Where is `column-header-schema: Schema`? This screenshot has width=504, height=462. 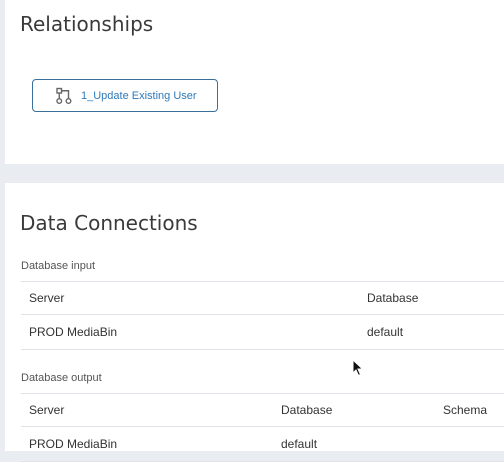 column-header-schema: Schema is located at coordinates (465, 410).